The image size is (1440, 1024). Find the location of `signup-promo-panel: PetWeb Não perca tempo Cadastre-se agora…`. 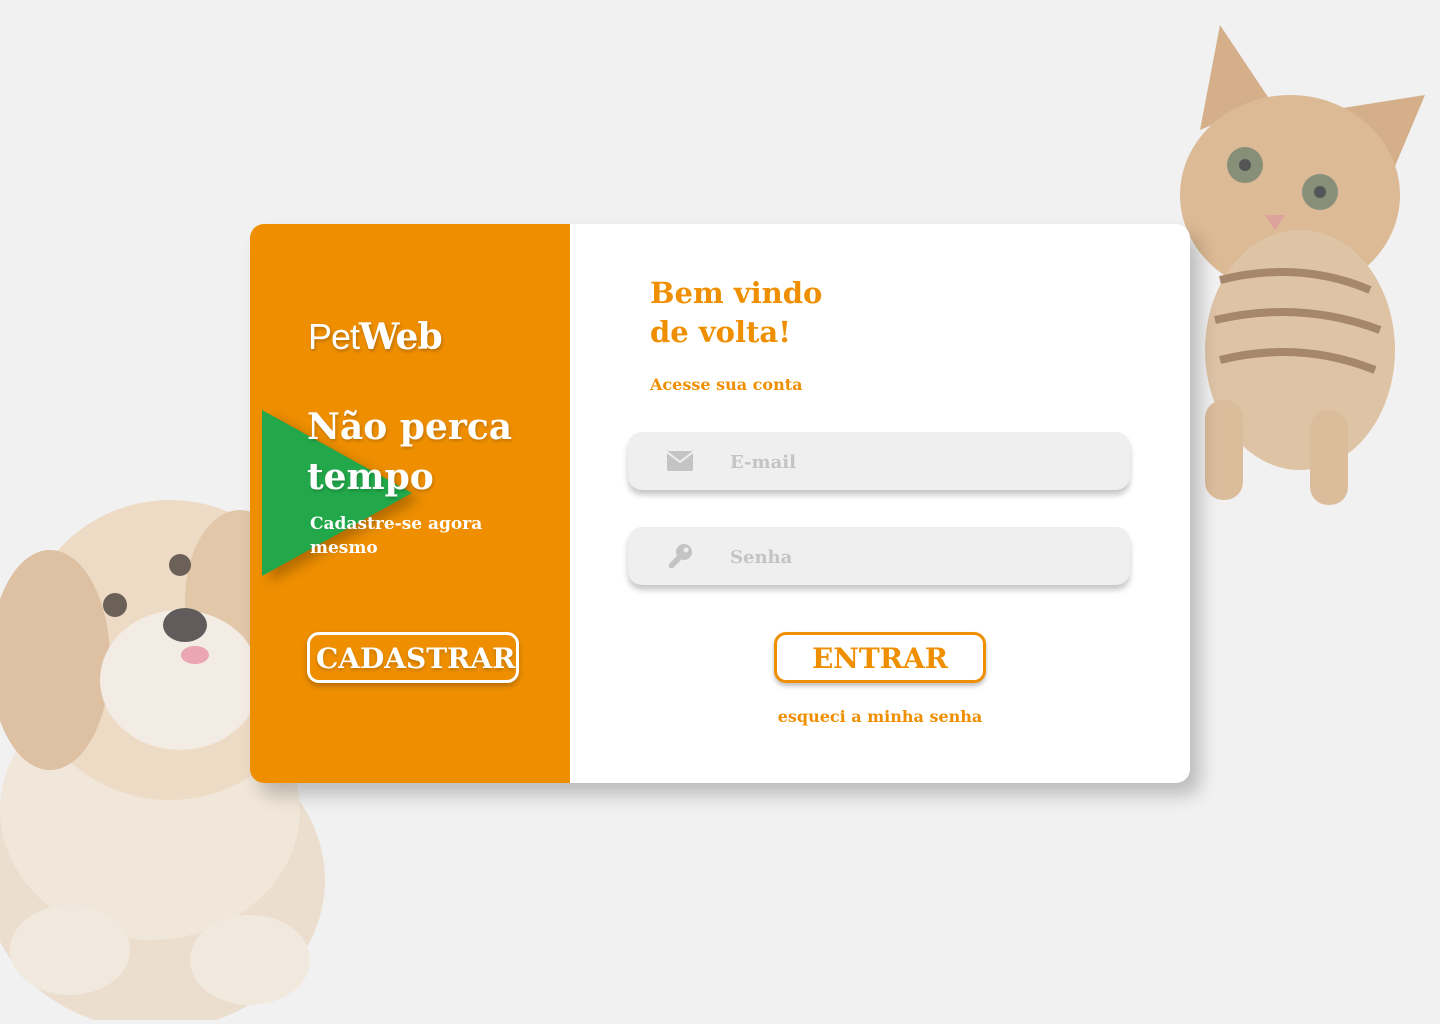

signup-promo-panel: PetWeb Não perca tempo Cadastre-se agora… is located at coordinates (410, 503).